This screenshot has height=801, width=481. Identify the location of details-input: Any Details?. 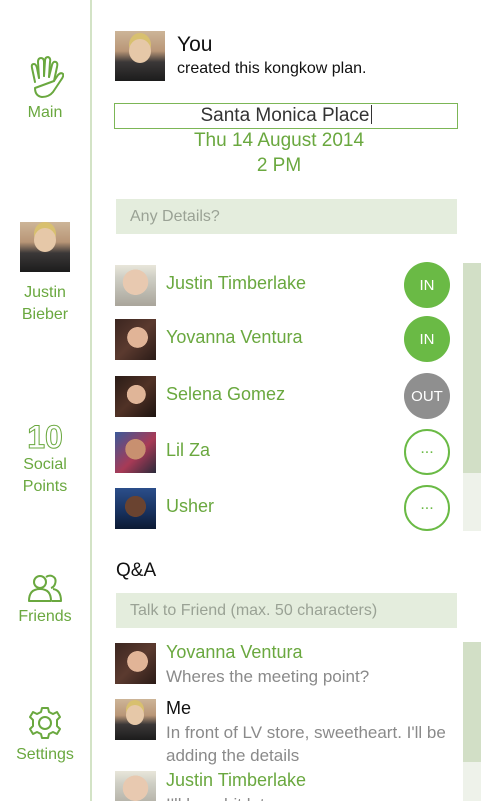
(286, 216).